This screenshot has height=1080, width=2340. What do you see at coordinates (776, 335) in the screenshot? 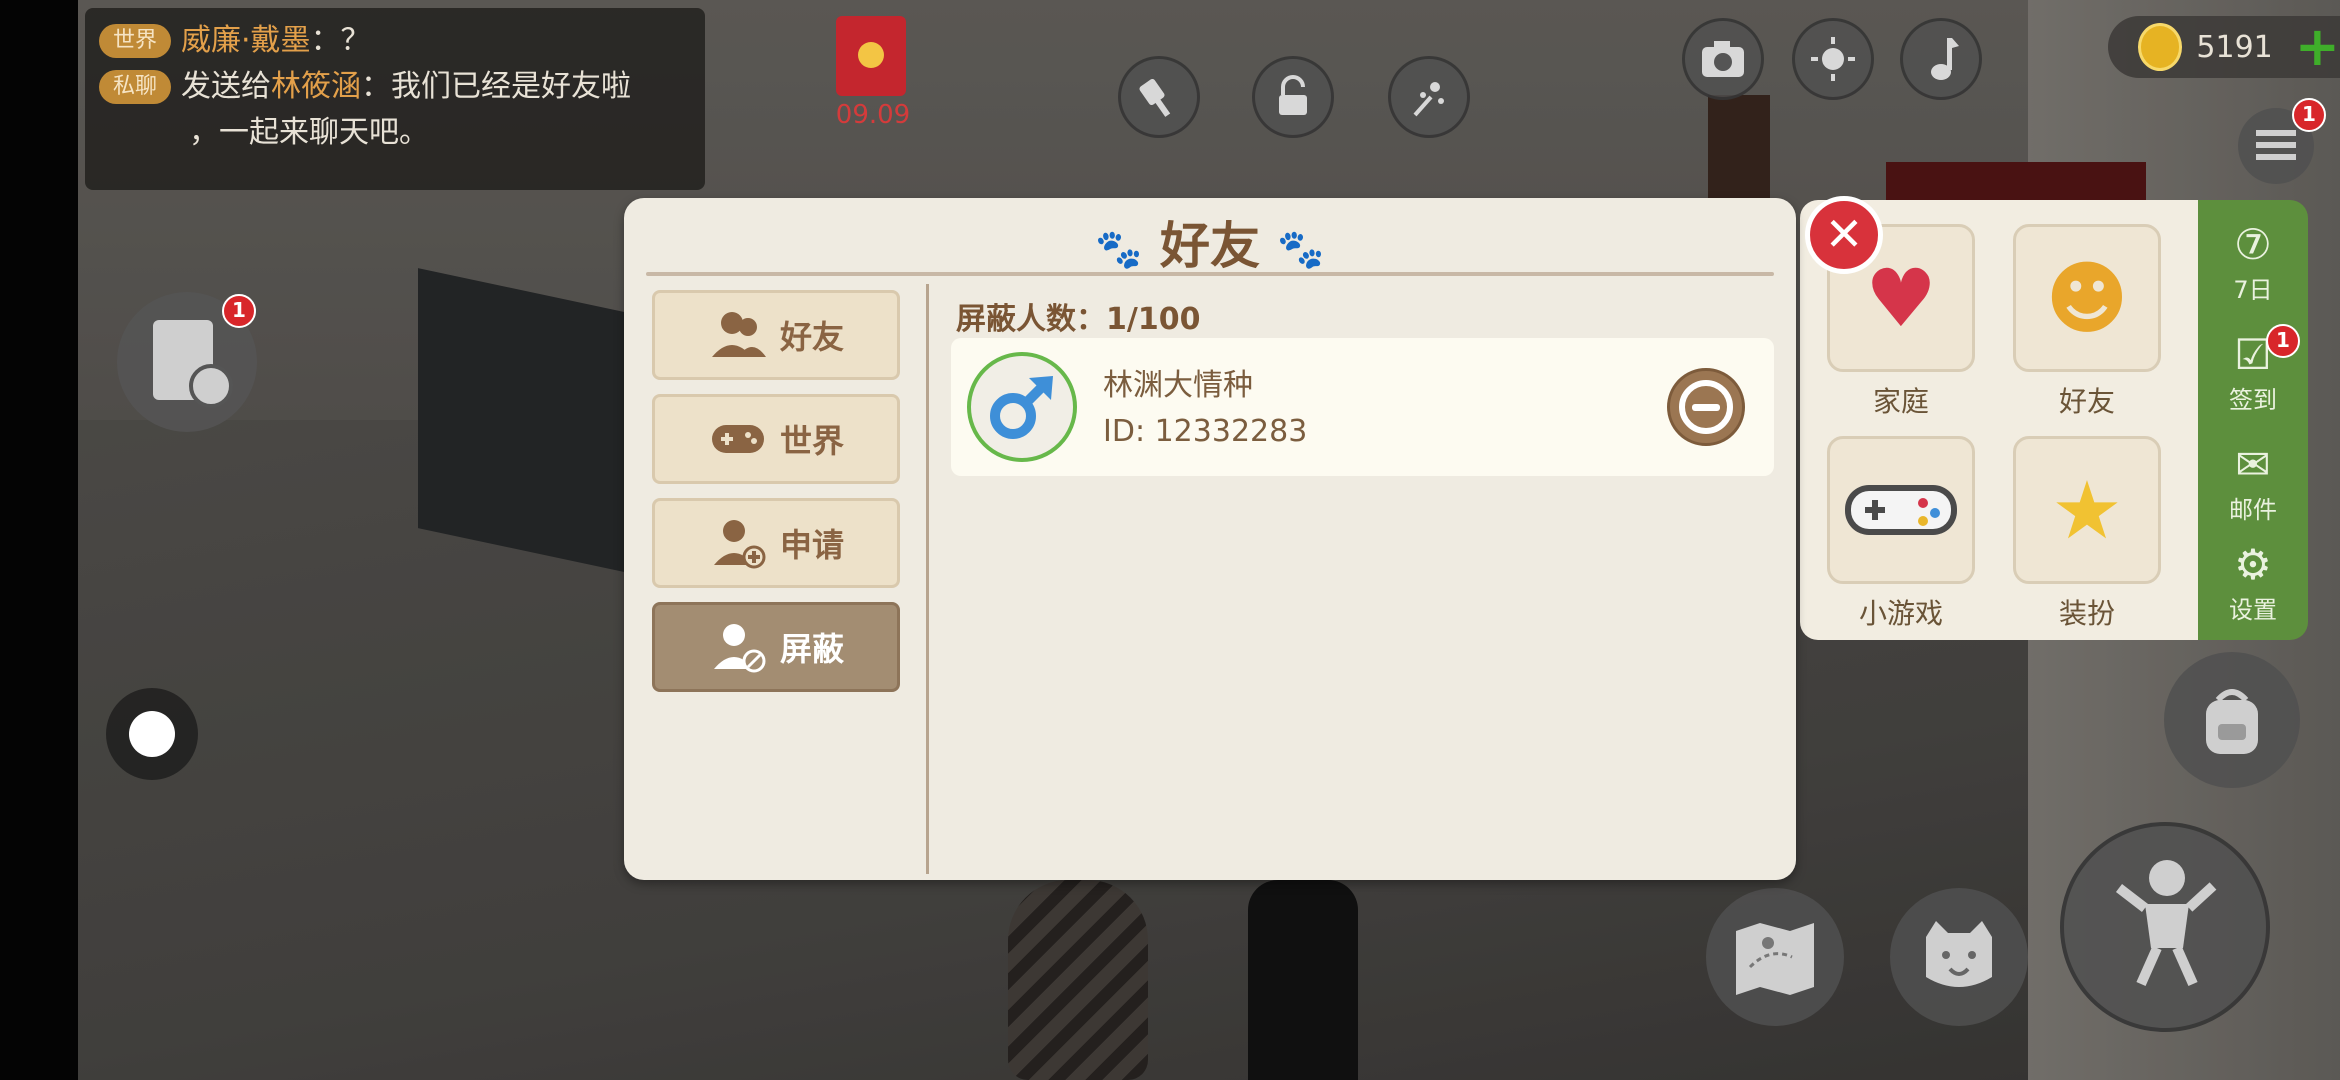
I see `tab-friends: 好友` at bounding box center [776, 335].